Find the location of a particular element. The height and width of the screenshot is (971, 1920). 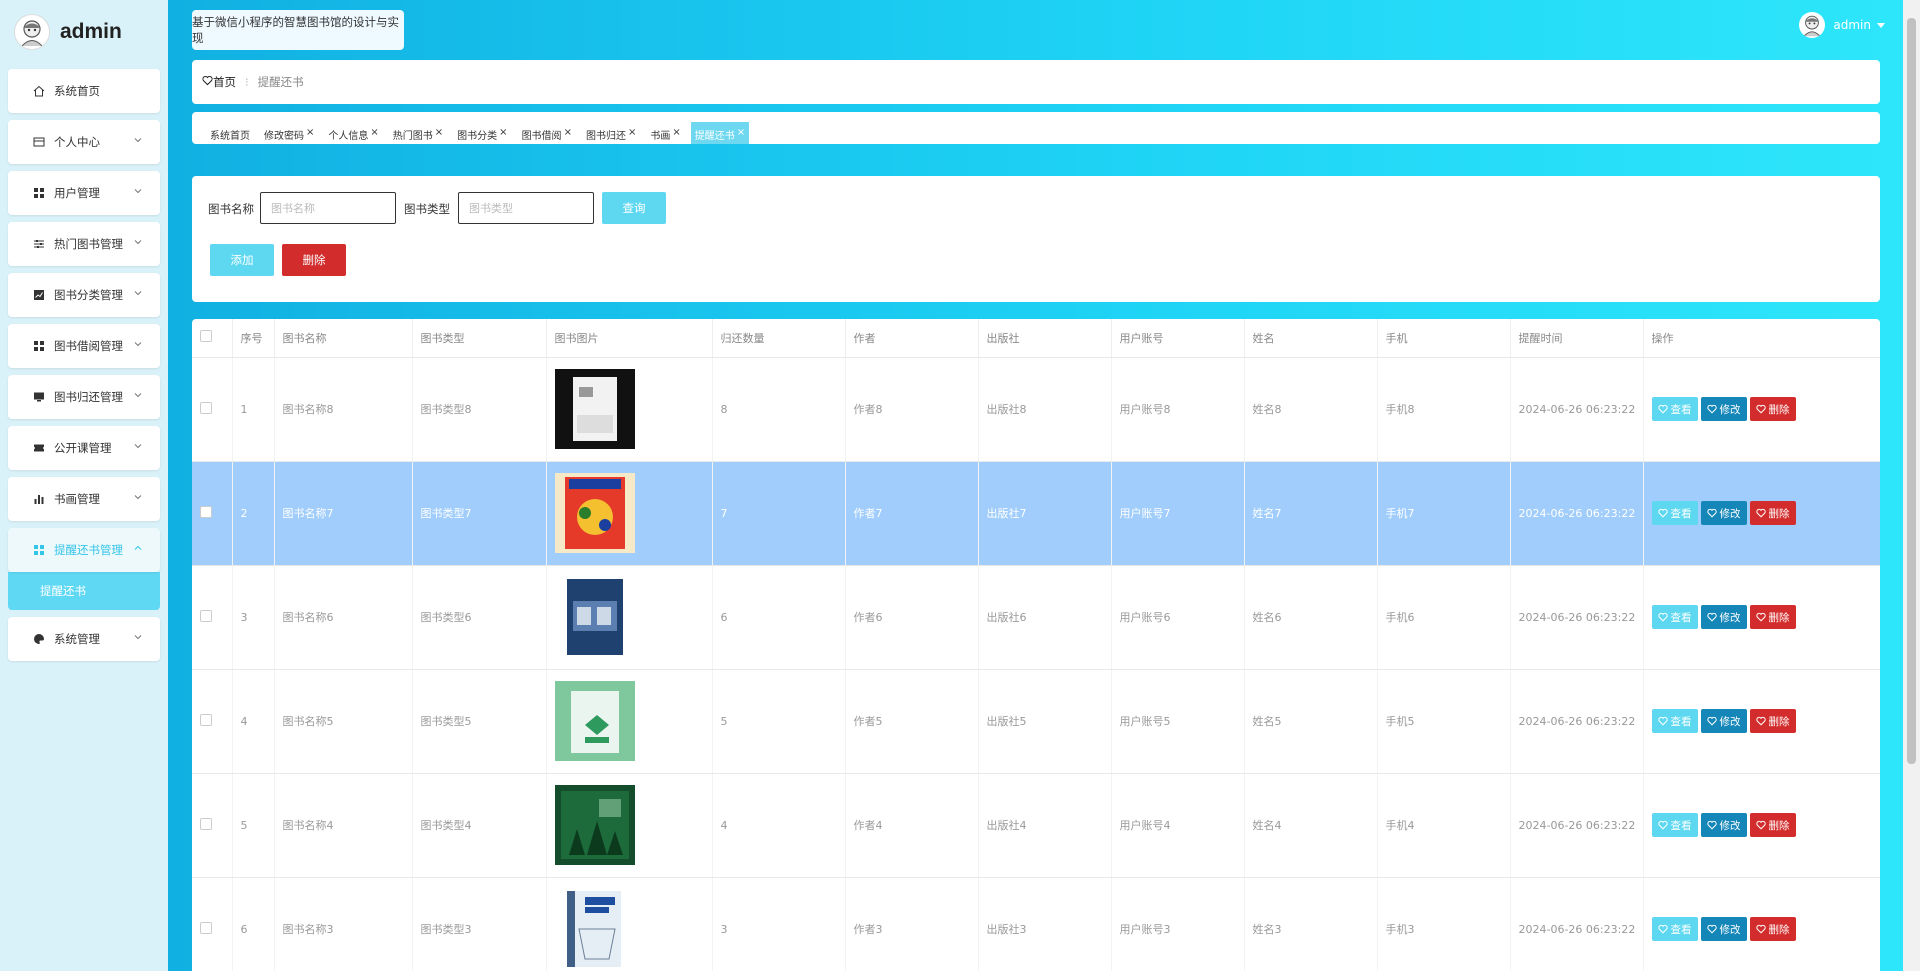

user-menu: admin is located at coordinates (1842, 25).